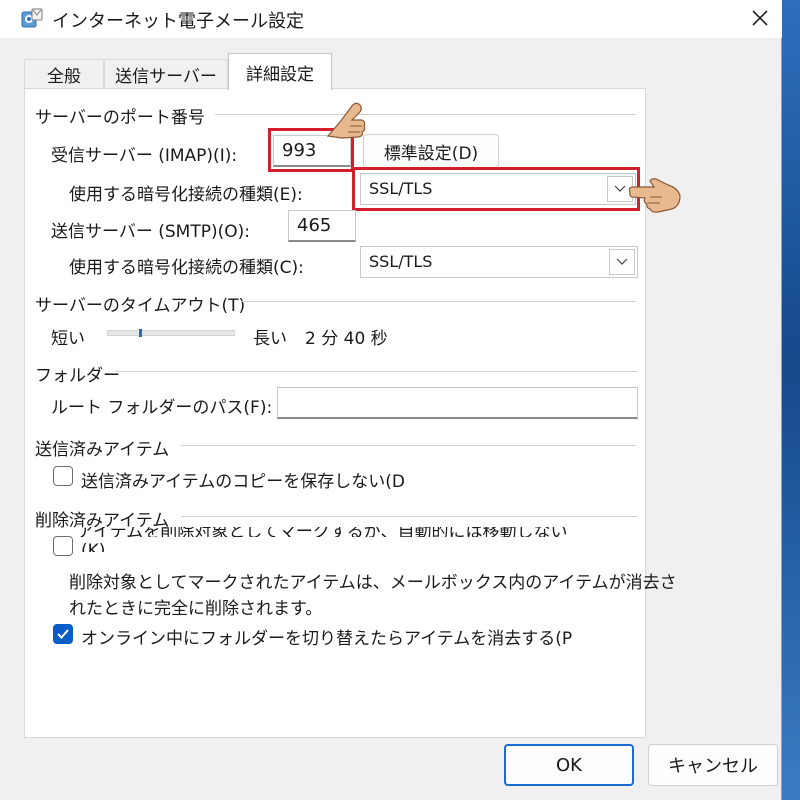 The width and height of the screenshot is (800, 800). What do you see at coordinates (102, 450) in the screenshot?
I see `sent-section-title: 送信済みアイテム` at bounding box center [102, 450].